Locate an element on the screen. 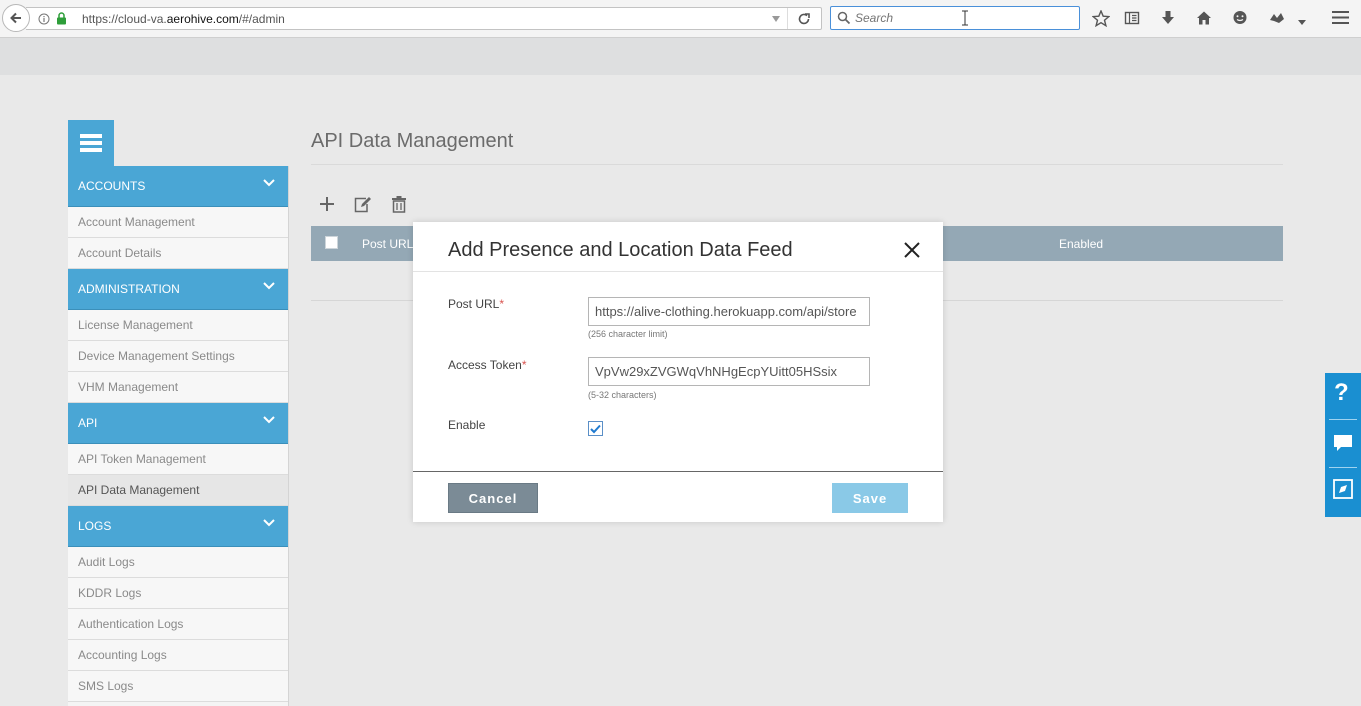  cancel-button: Cancel is located at coordinates (493, 498).